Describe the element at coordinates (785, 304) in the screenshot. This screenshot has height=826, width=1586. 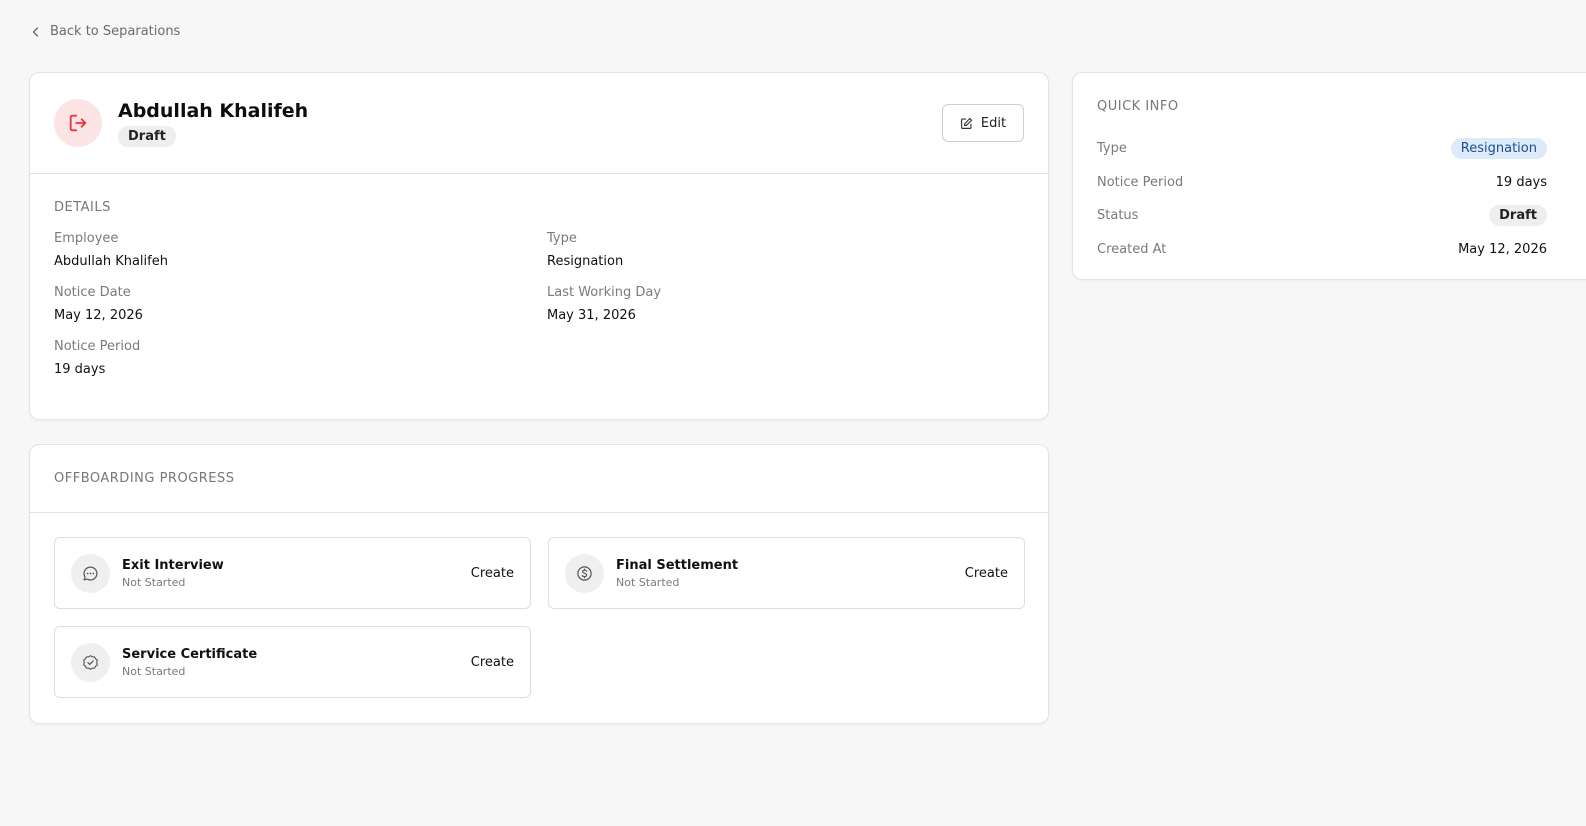
I see `field-last-working-day: Last Working Day May 31, 2026` at that location.